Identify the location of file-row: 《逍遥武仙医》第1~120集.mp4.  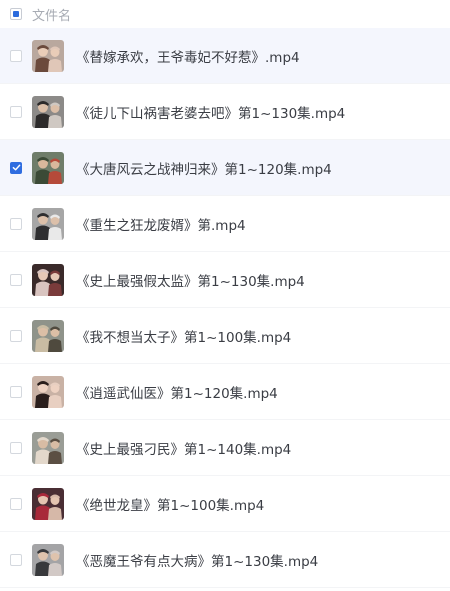
(225, 392).